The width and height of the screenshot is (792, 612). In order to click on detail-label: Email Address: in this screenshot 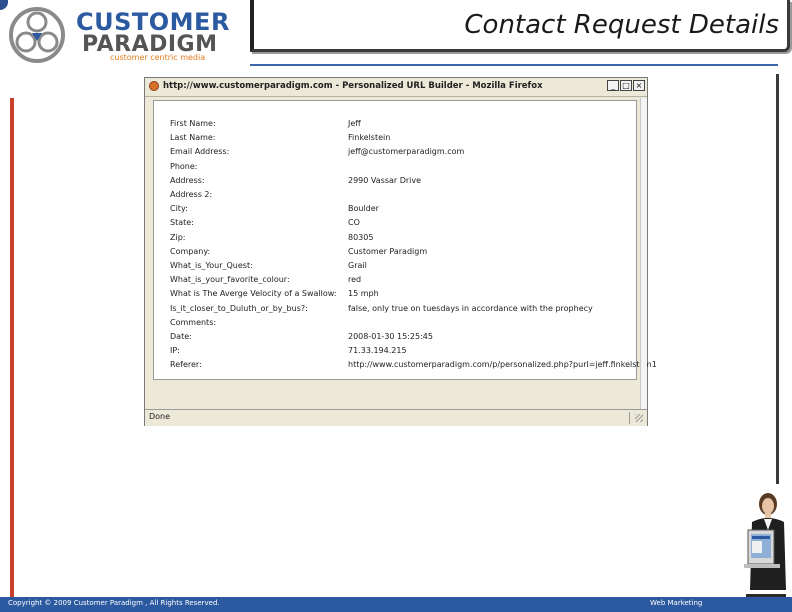, I will do `click(200, 152)`.